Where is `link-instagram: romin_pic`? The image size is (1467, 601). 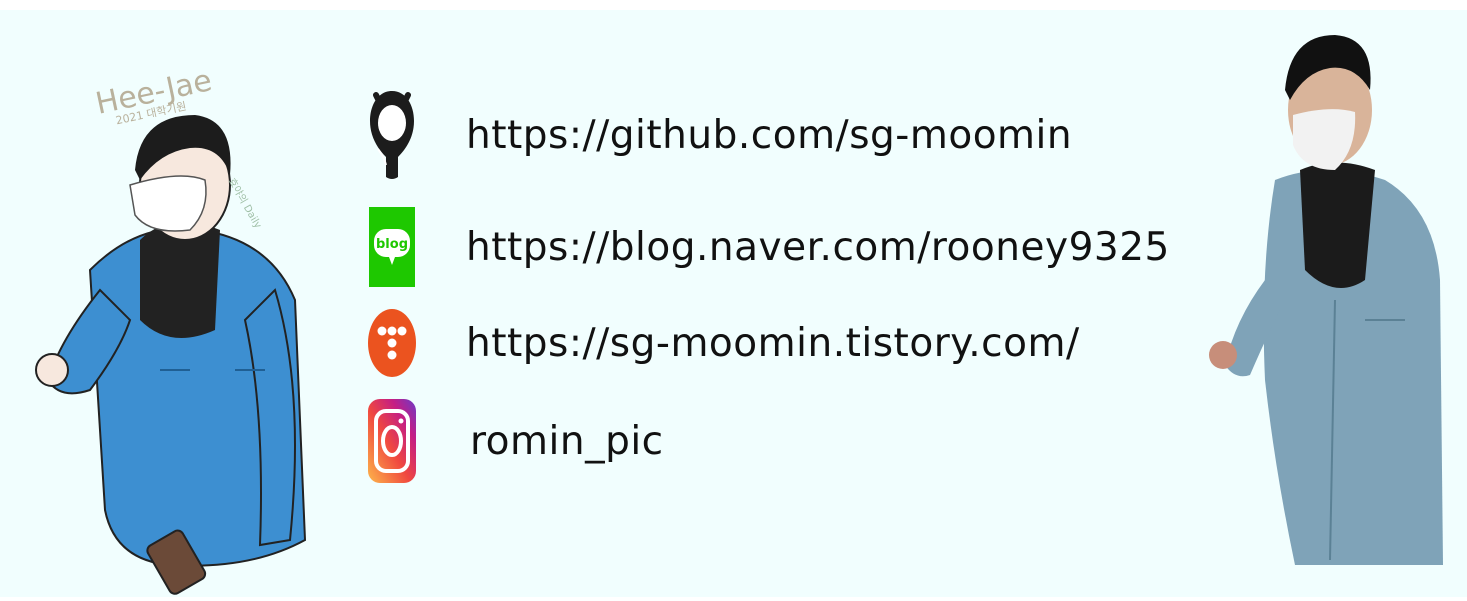
link-instagram: romin_pic is located at coordinates (516, 441).